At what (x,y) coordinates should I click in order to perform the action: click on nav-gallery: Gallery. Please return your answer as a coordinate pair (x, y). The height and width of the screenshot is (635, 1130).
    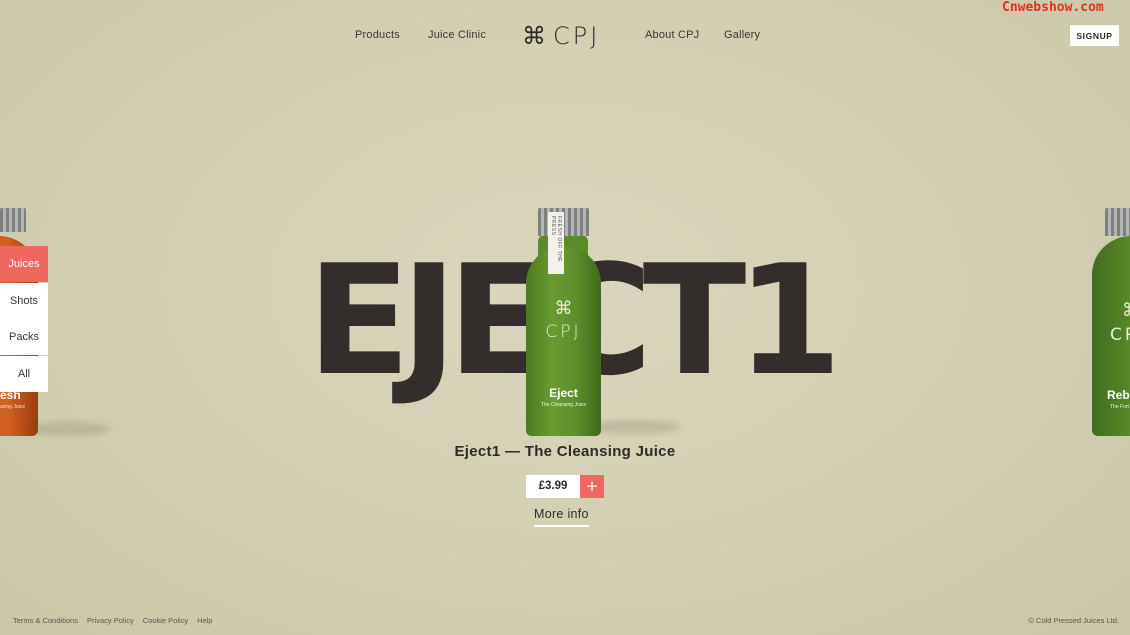
    Looking at the image, I should click on (742, 35).